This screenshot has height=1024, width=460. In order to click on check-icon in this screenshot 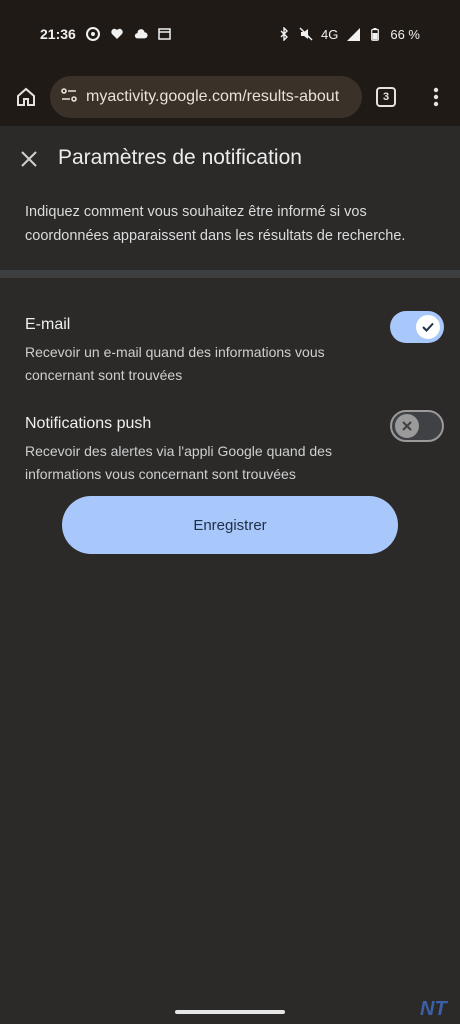, I will do `click(428, 327)`.